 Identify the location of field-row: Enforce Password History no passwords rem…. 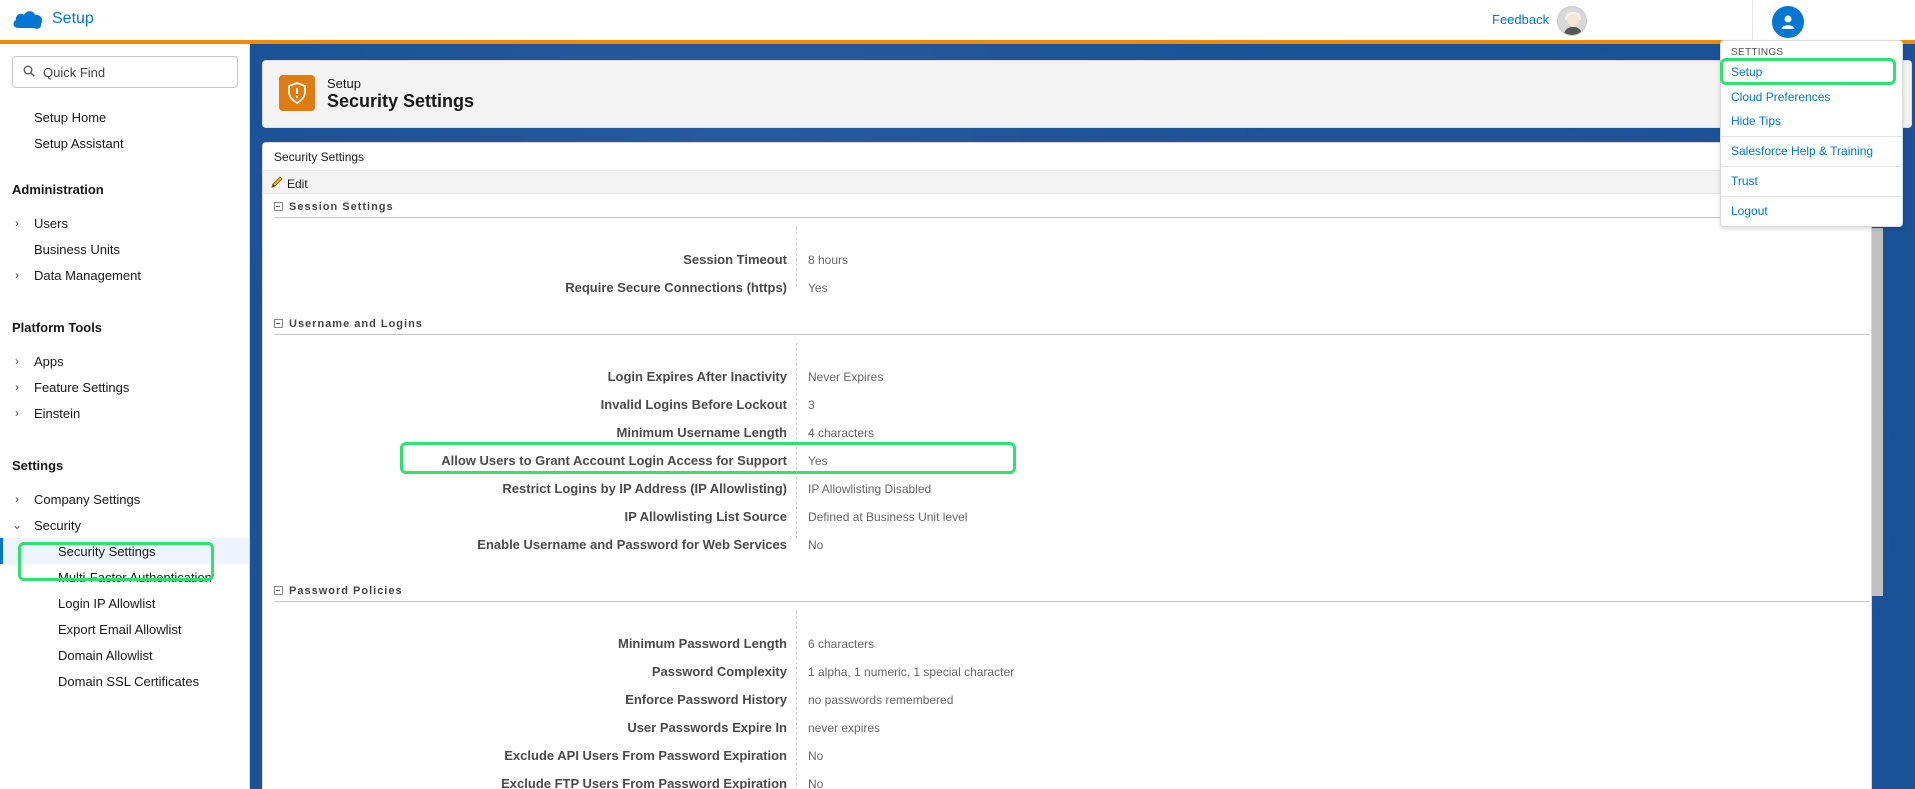
(1067, 700).